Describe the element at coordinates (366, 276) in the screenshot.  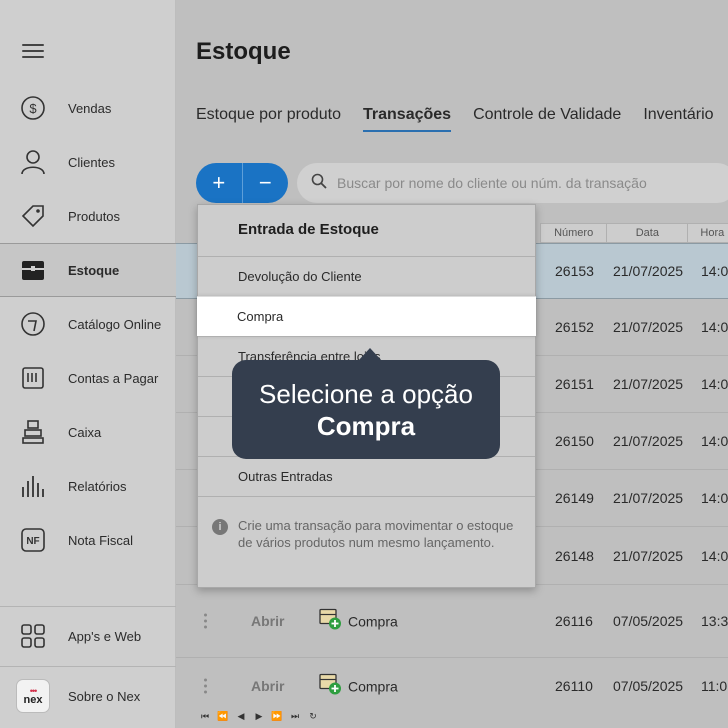
I see `menu-item-devolucao: Devolução do Cliente` at that location.